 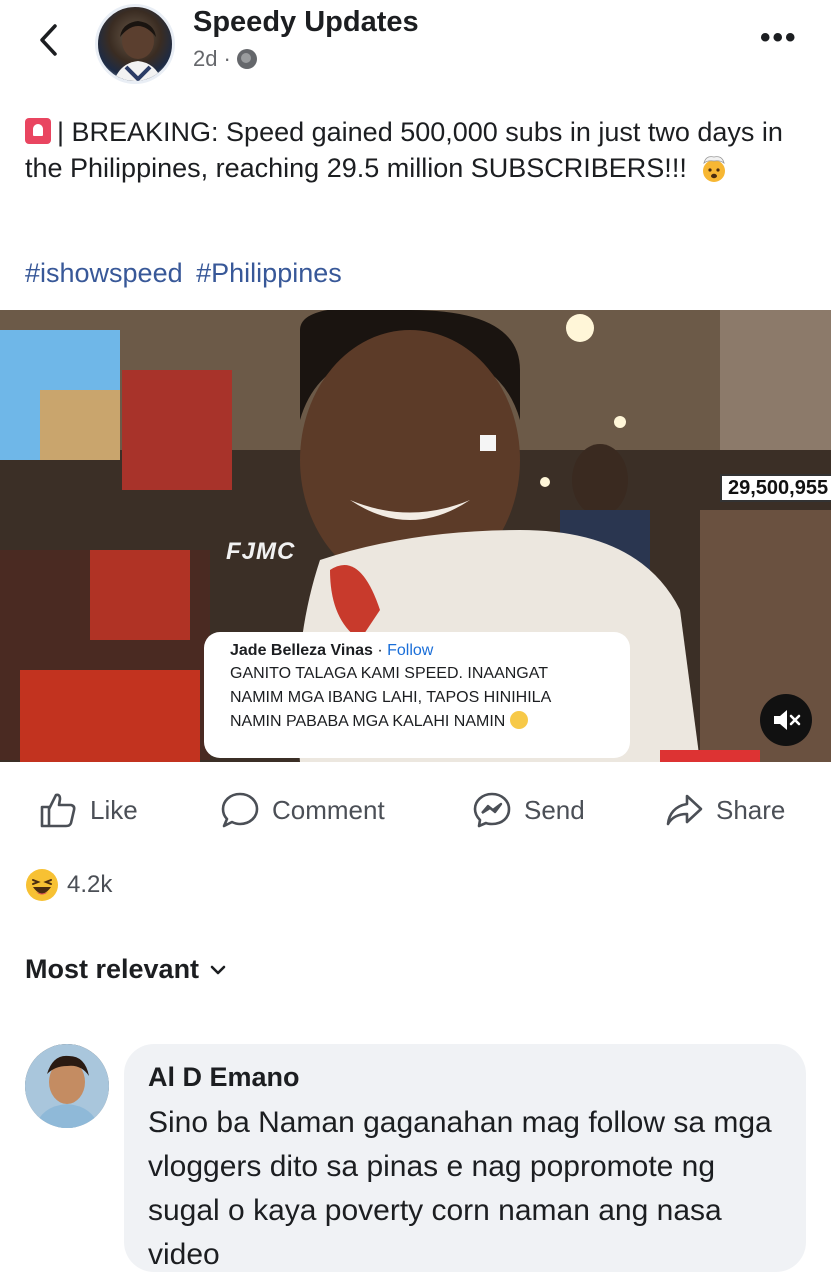 I want to click on watermark-logo: FJMC, so click(x=261, y=551).